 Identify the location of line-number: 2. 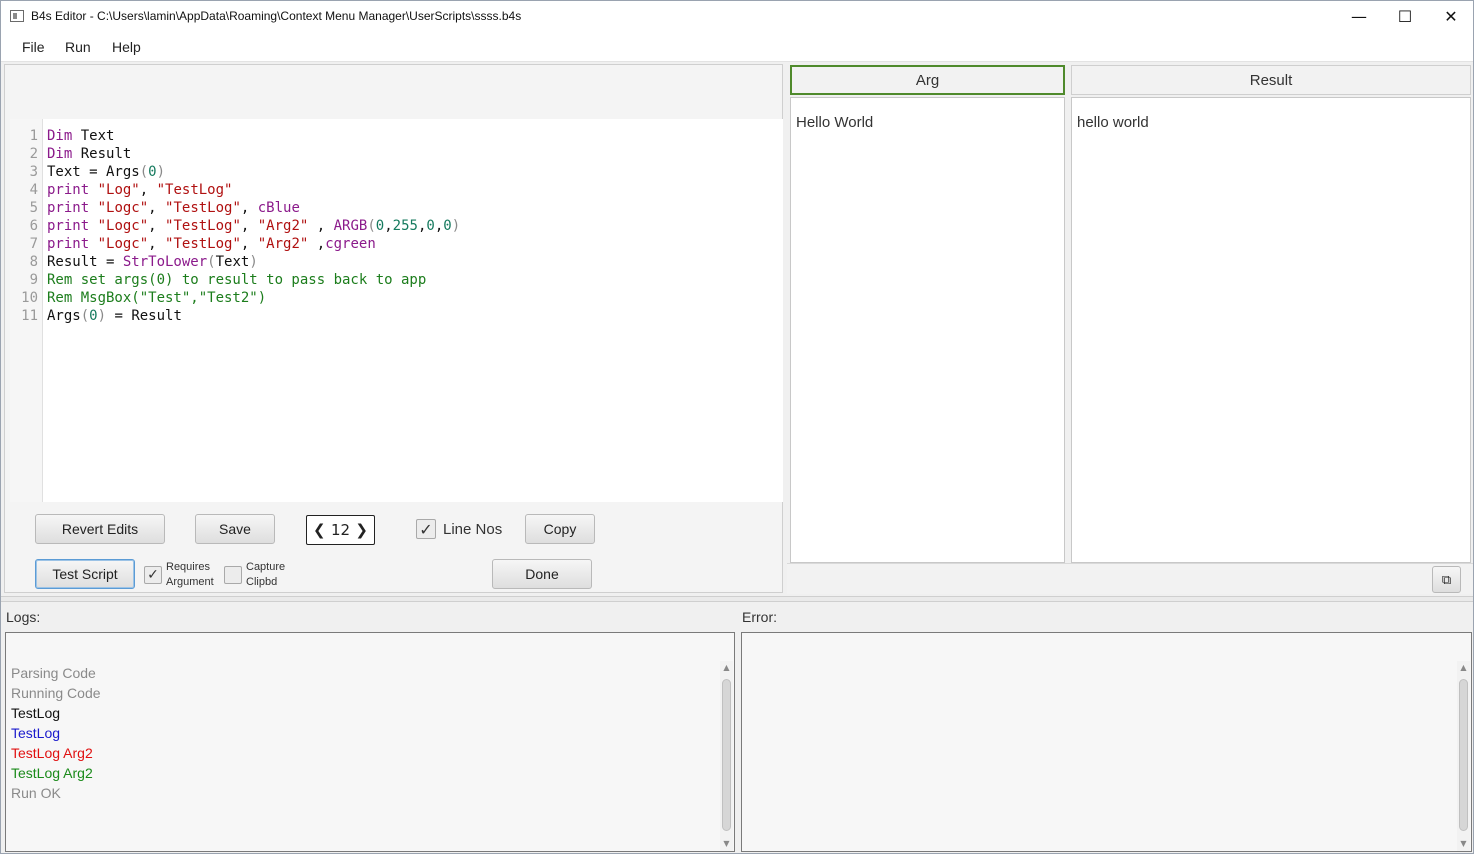
(33, 154).